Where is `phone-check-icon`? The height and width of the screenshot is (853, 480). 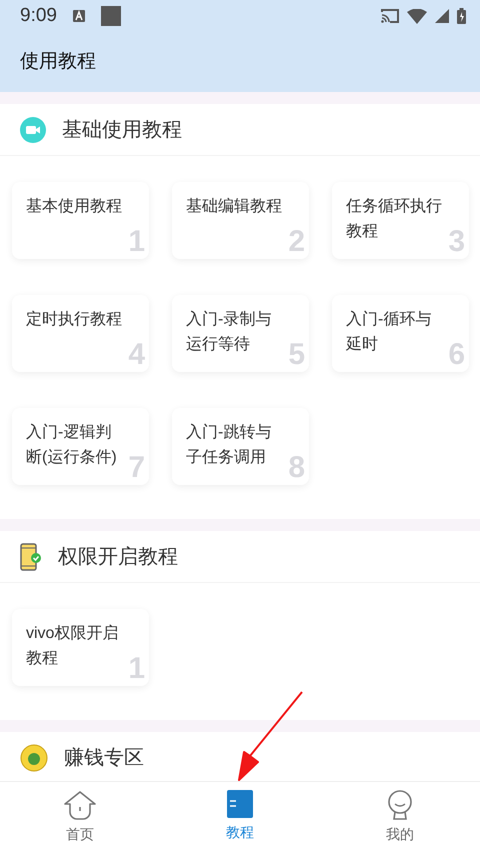 phone-check-icon is located at coordinates (31, 556).